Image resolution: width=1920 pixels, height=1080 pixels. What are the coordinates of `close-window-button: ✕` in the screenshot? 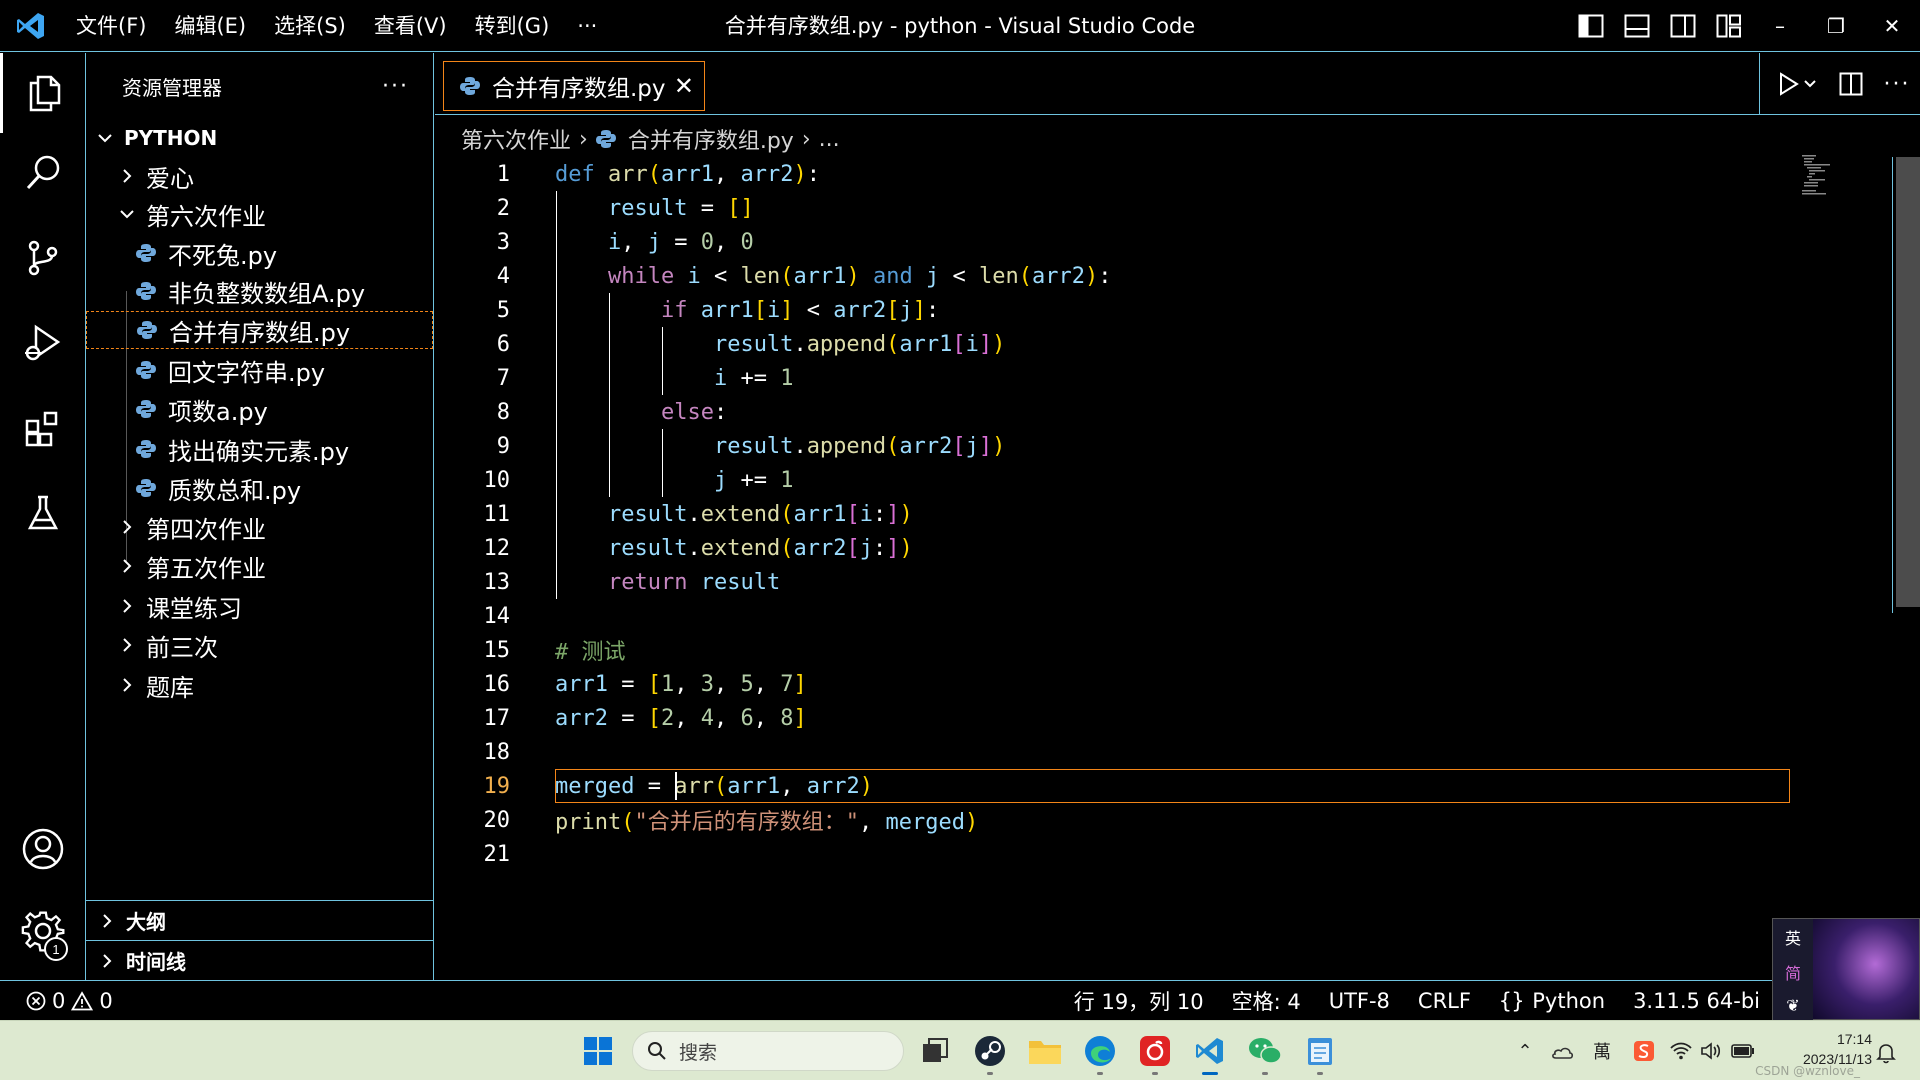 It's located at (1892, 26).